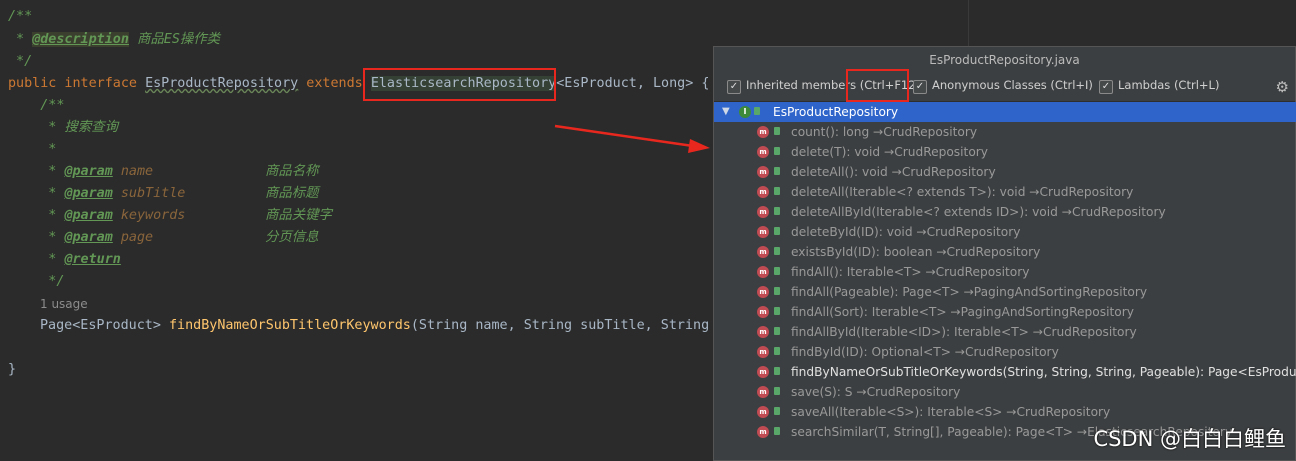 This screenshot has height=461, width=1296. Describe the element at coordinates (836, 112) in the screenshot. I see `tree-root-label: EsProductRepository` at that location.